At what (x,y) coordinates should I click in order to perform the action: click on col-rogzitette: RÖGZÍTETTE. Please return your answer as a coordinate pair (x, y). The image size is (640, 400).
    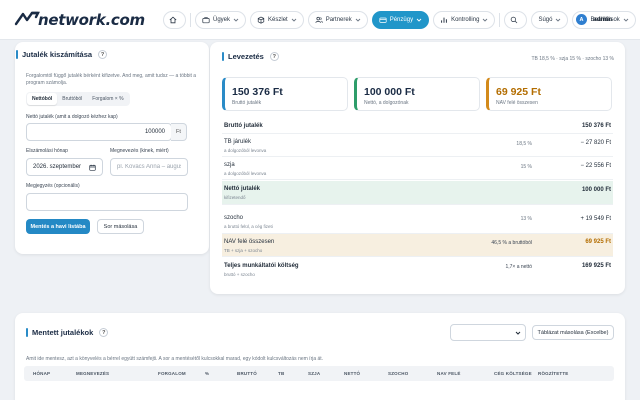
    Looking at the image, I should click on (553, 373).